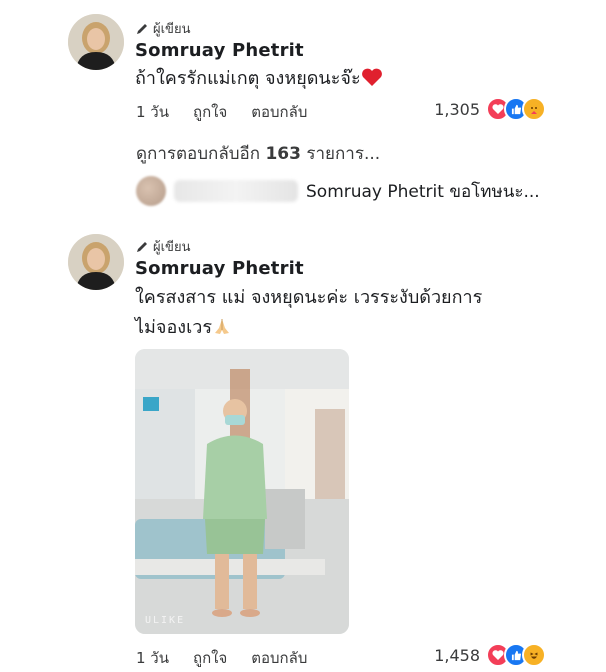  I want to click on reaction-summary: 1,305, so click(490, 109).